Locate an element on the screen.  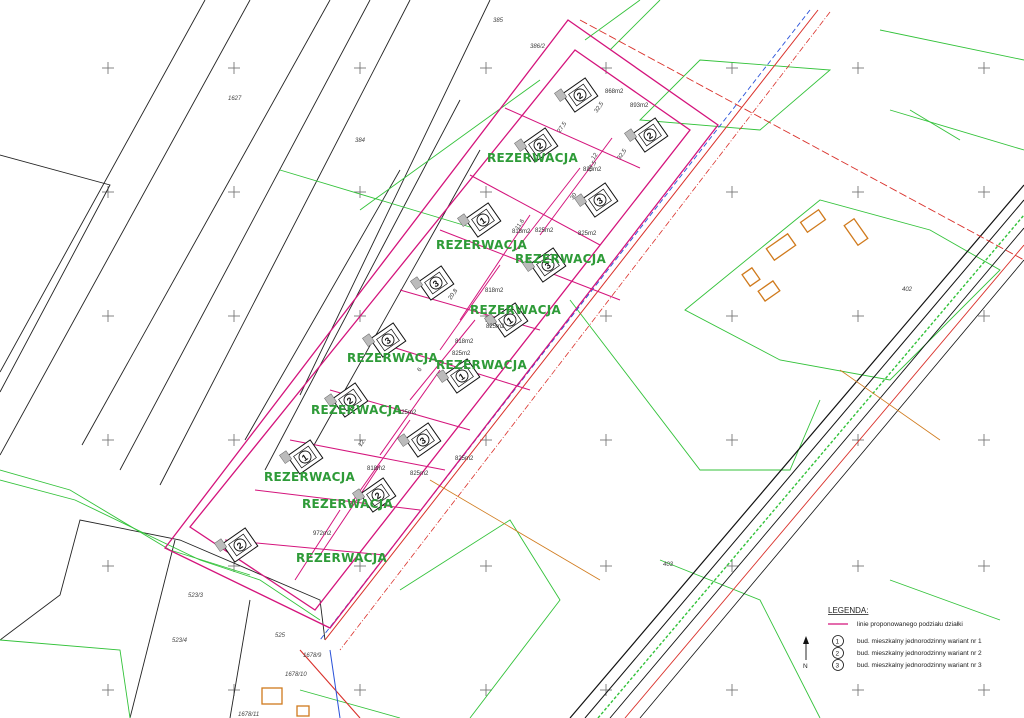
dimension-label: 6 is located at coordinates (420, 369).